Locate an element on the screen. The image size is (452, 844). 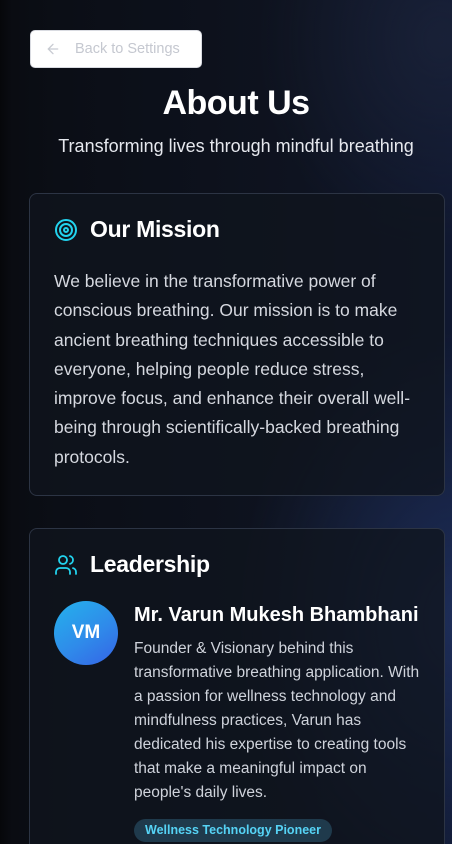
leadership-title: Leadership is located at coordinates (150, 564).